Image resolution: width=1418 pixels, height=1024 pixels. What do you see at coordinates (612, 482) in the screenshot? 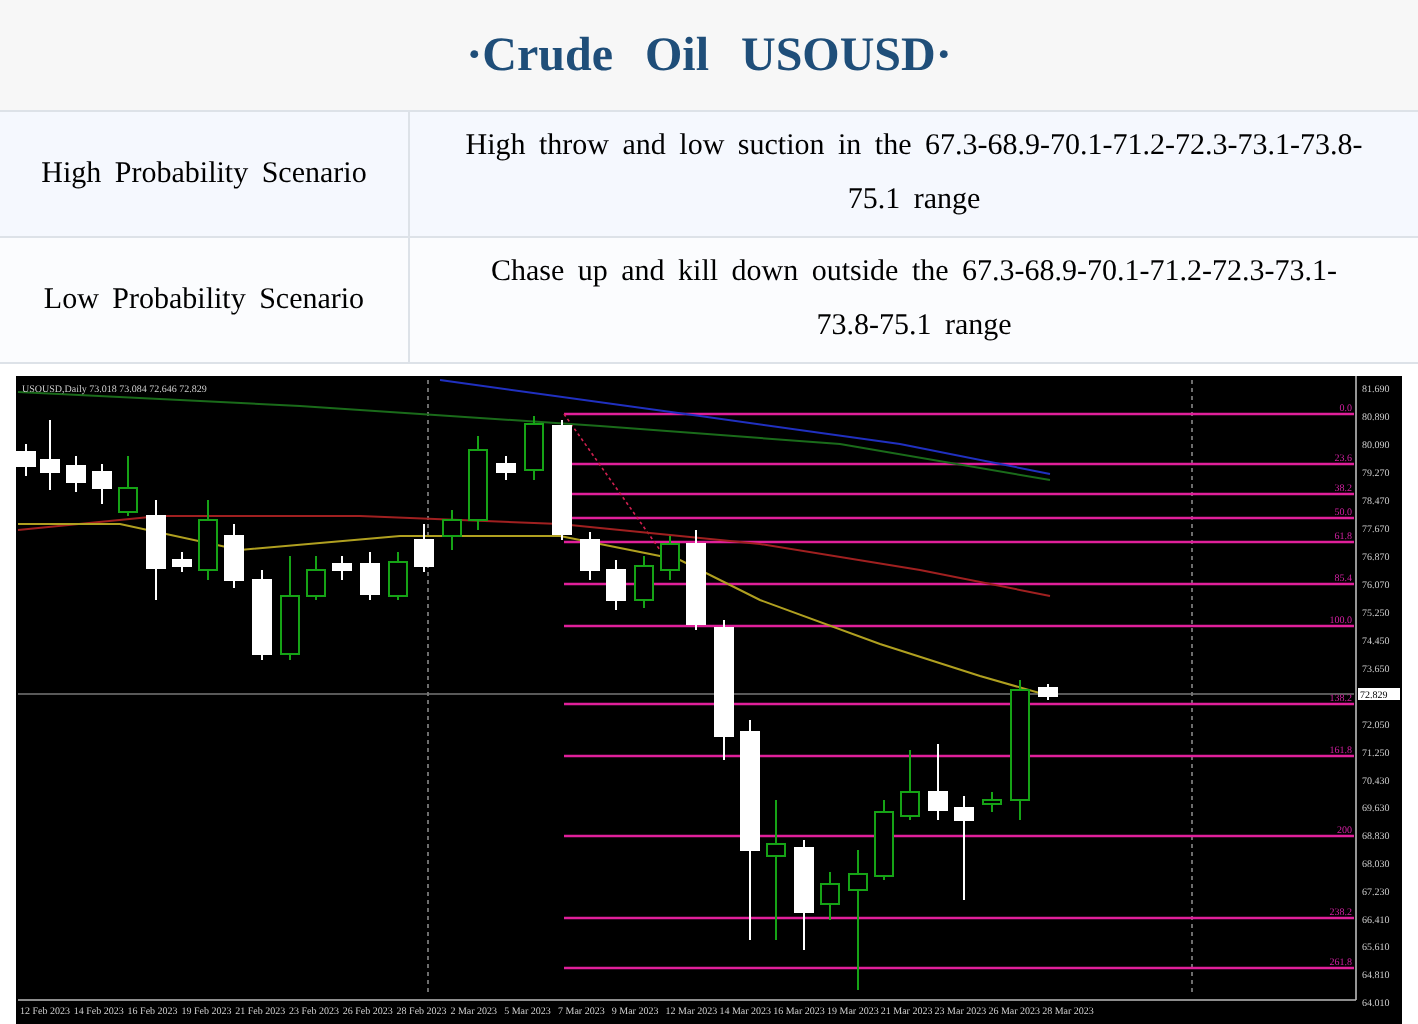
I see `trend-line` at bounding box center [612, 482].